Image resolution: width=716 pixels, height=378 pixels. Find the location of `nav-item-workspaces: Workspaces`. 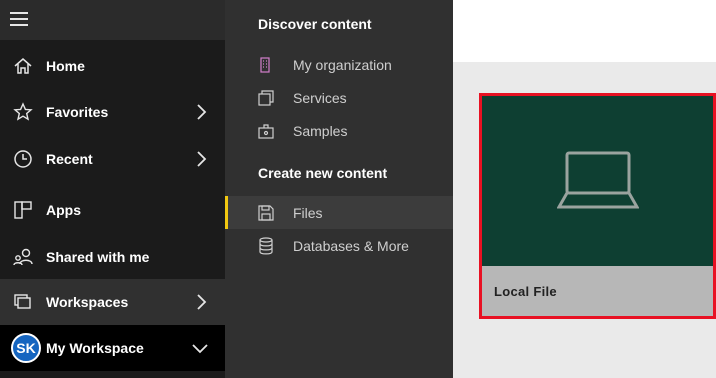

nav-item-workspaces: Workspaces is located at coordinates (112, 302).